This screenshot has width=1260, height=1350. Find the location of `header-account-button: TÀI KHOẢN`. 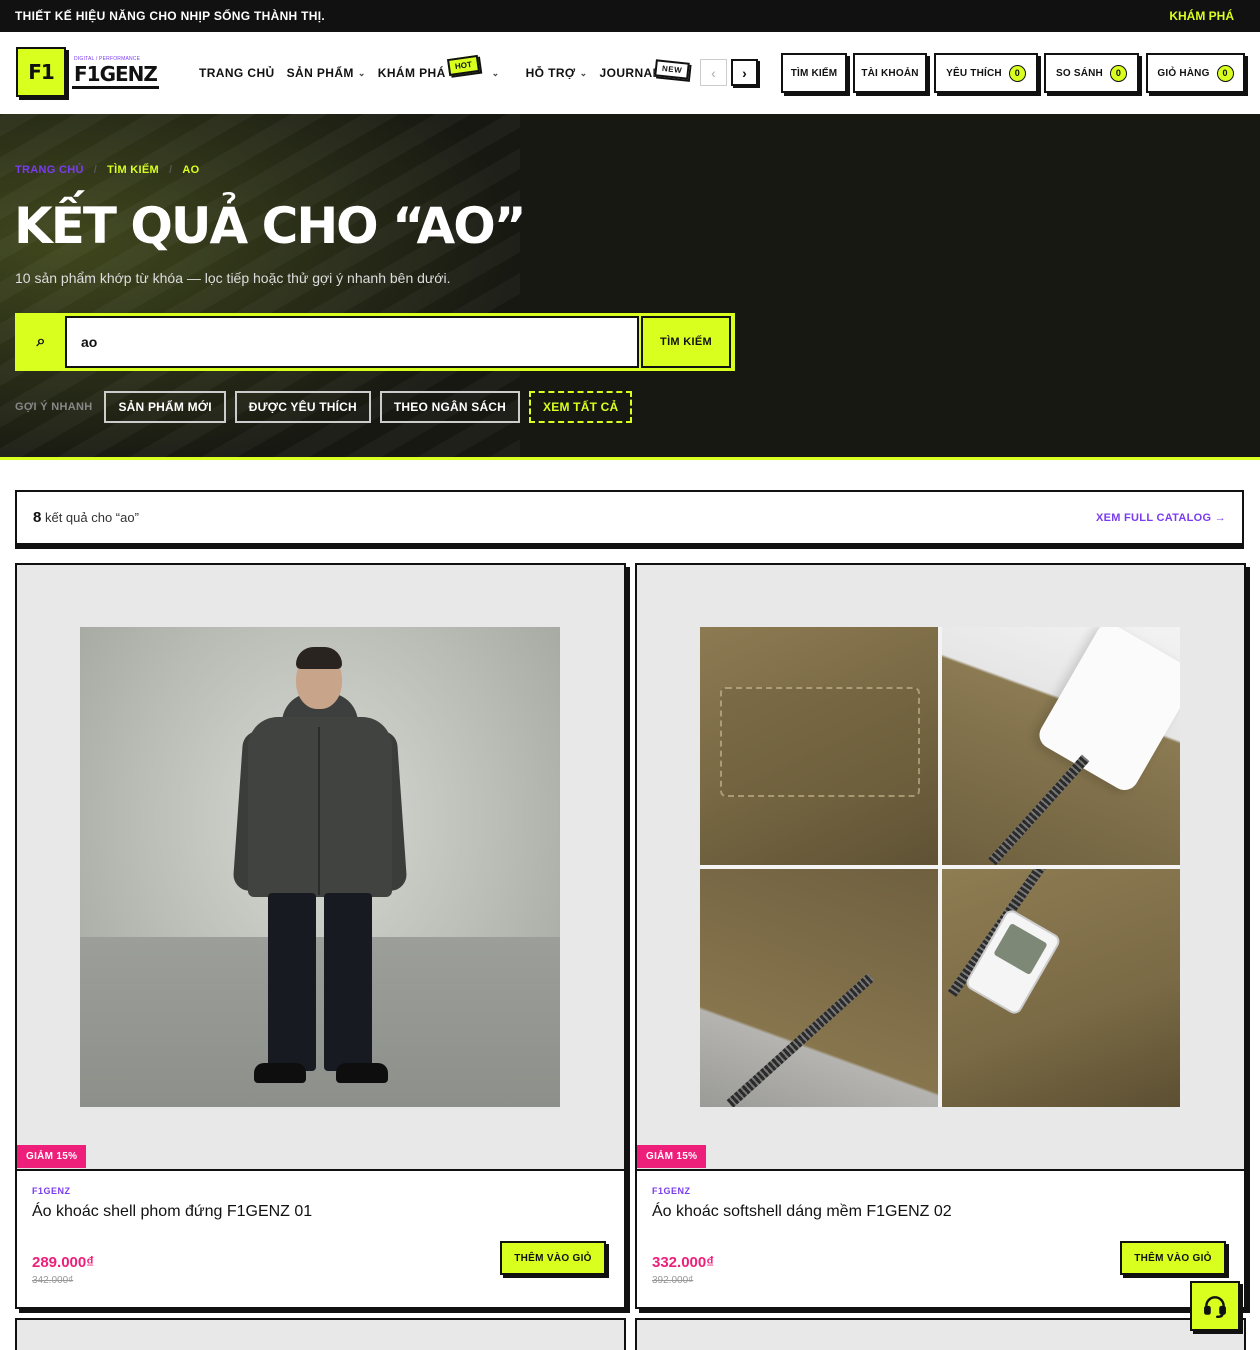

header-account-button: TÀI KHOẢN is located at coordinates (890, 73).